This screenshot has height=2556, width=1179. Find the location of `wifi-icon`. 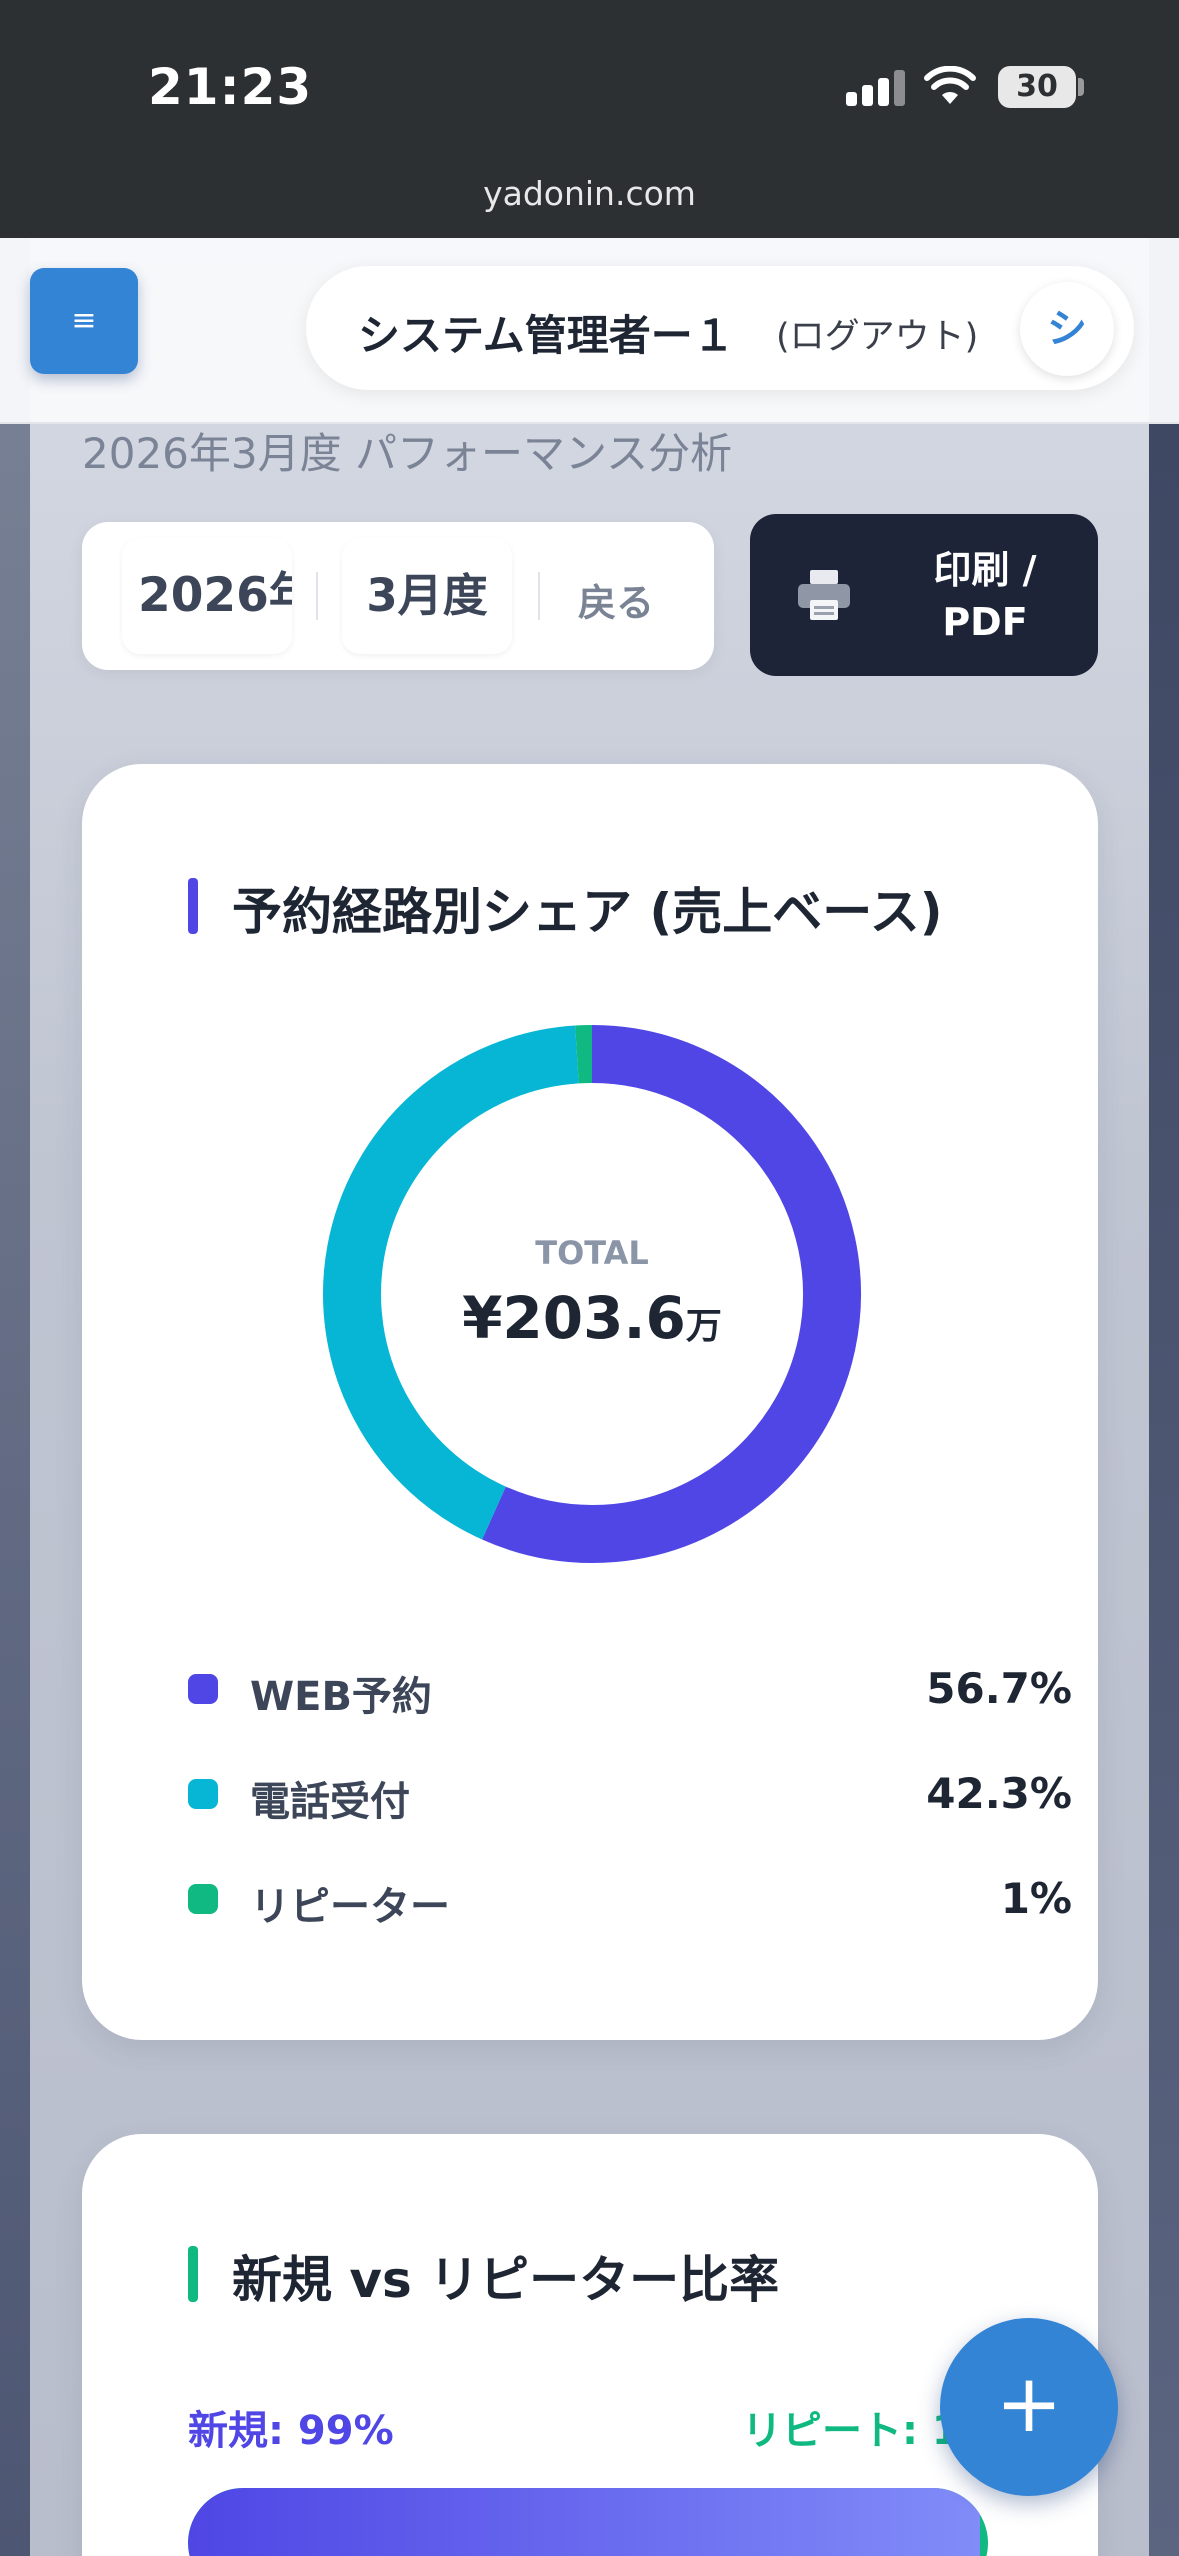

wifi-icon is located at coordinates (950, 85).